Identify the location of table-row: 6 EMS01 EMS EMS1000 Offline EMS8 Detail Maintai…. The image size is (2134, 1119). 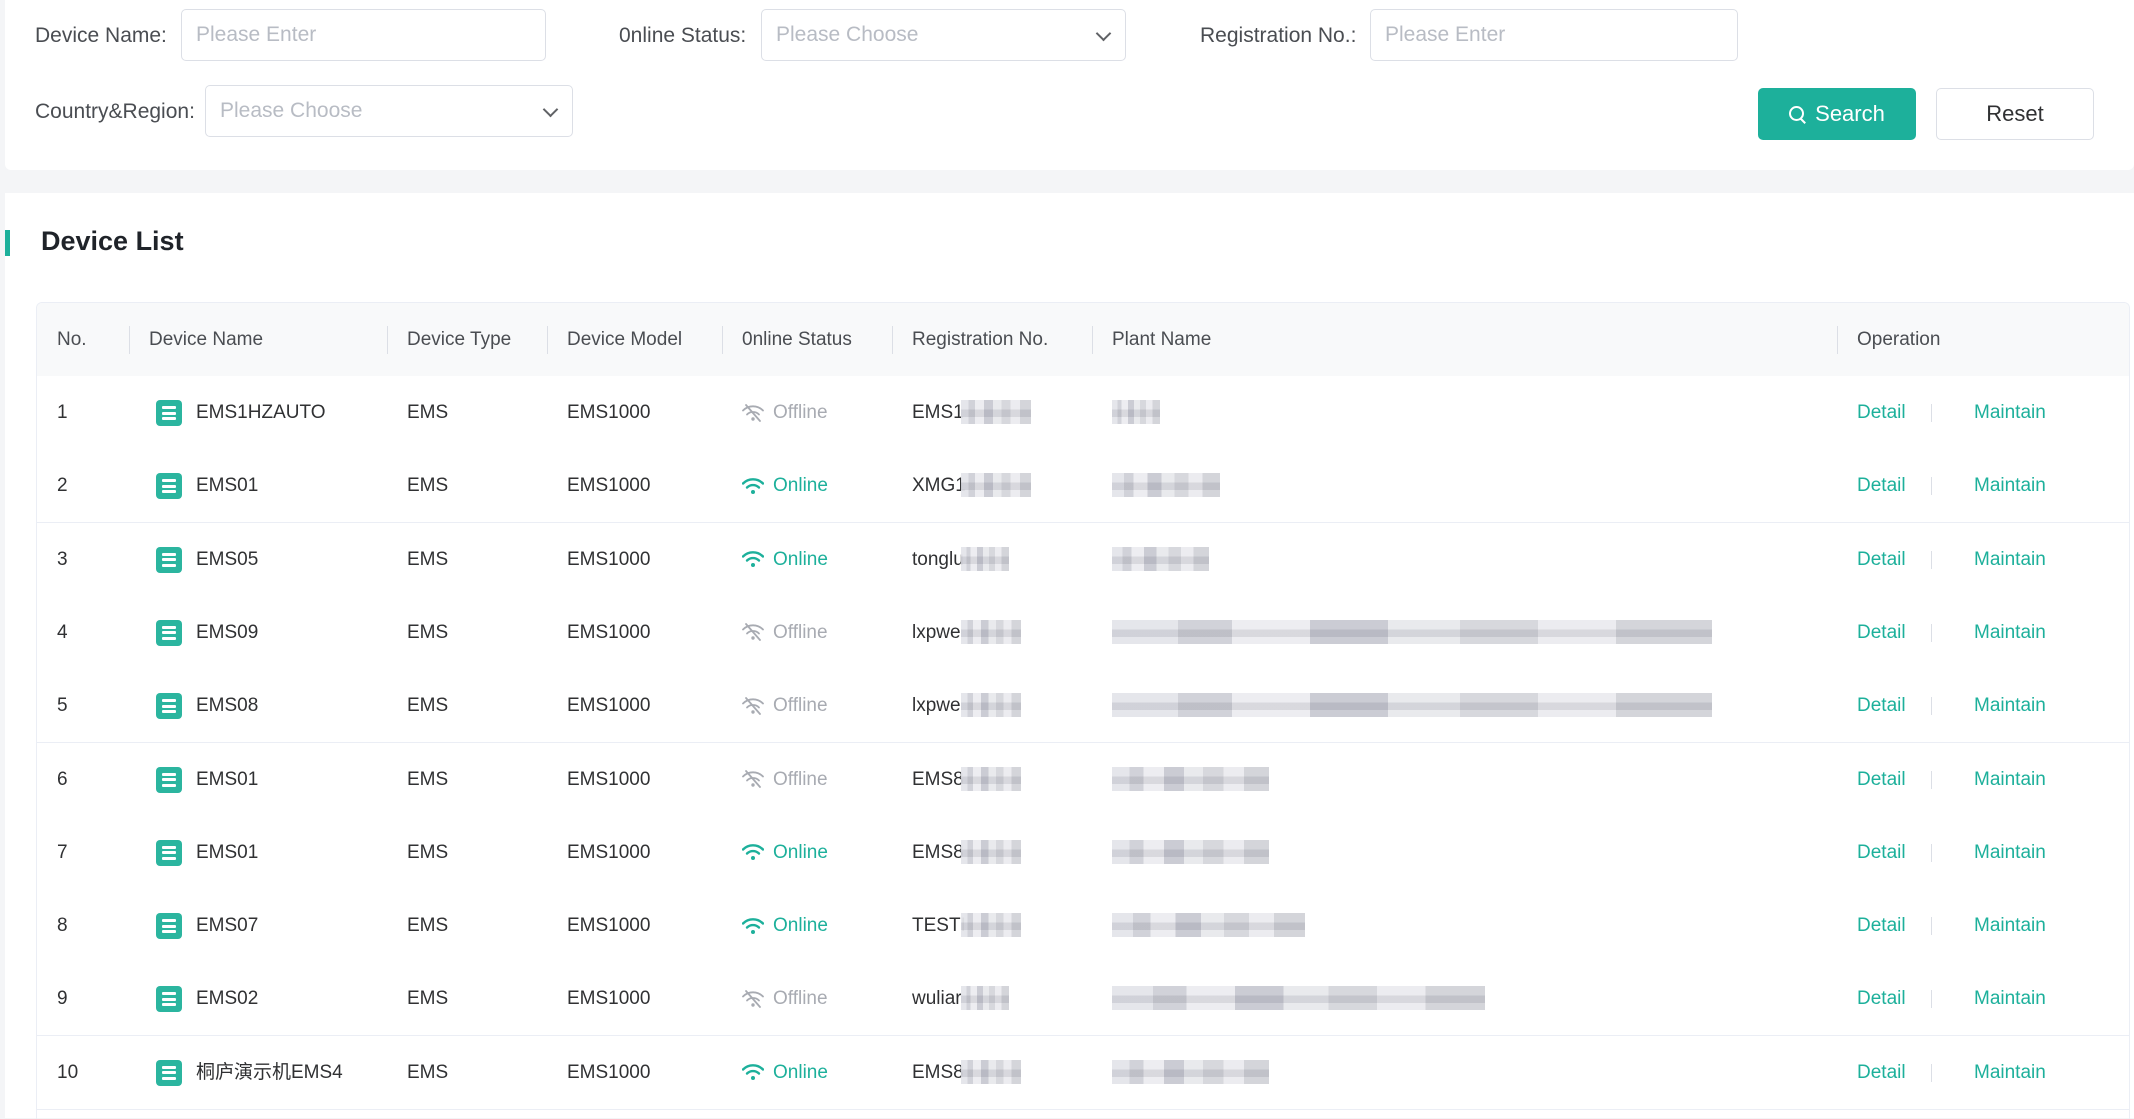
(1083, 779).